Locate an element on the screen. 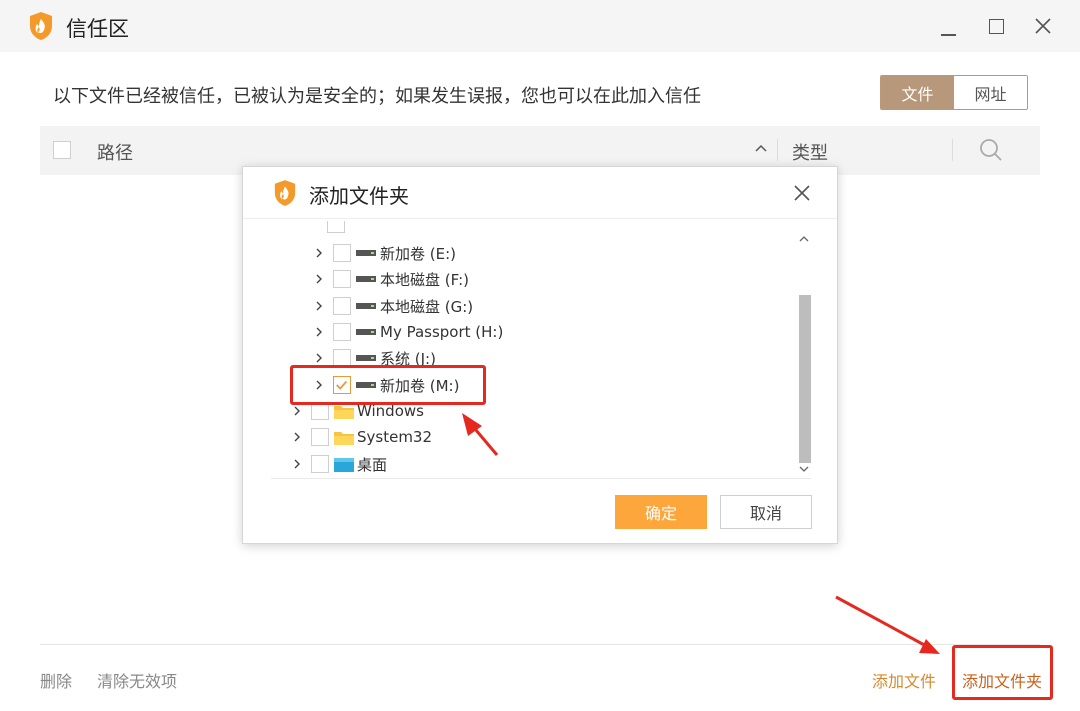 The image size is (1080, 711). tab-url: 网址 is located at coordinates (990, 92).